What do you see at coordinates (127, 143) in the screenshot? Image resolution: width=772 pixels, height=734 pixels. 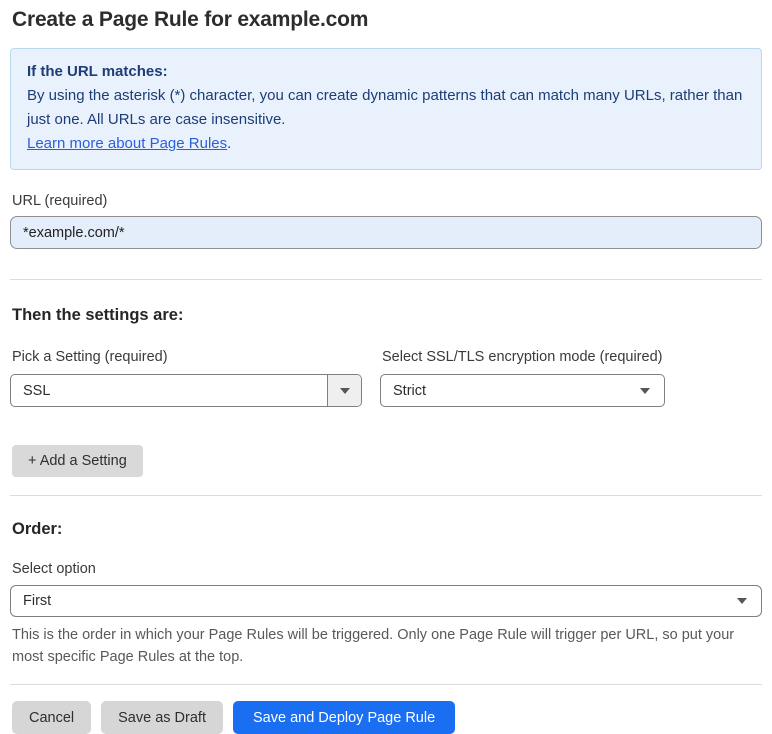 I see `learn-more-link: Learn more about Page Rules` at bounding box center [127, 143].